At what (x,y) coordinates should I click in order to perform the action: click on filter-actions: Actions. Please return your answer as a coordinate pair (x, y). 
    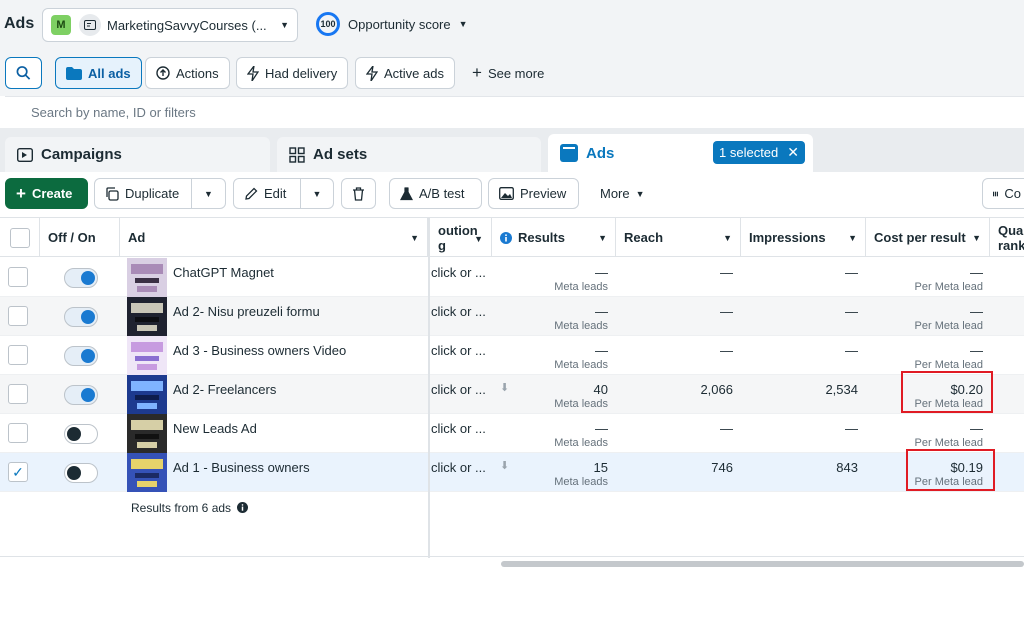
    Looking at the image, I should click on (187, 73).